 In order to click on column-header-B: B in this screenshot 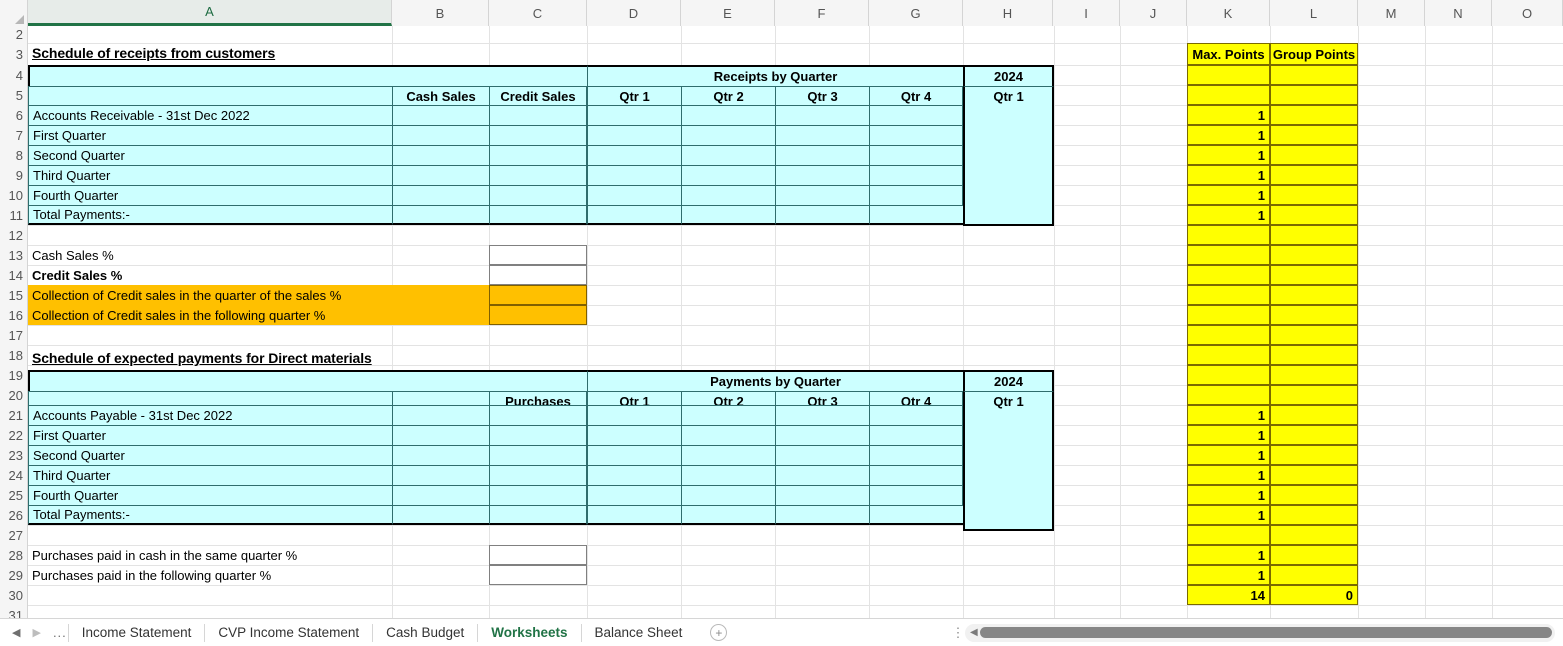, I will do `click(440, 13)`.